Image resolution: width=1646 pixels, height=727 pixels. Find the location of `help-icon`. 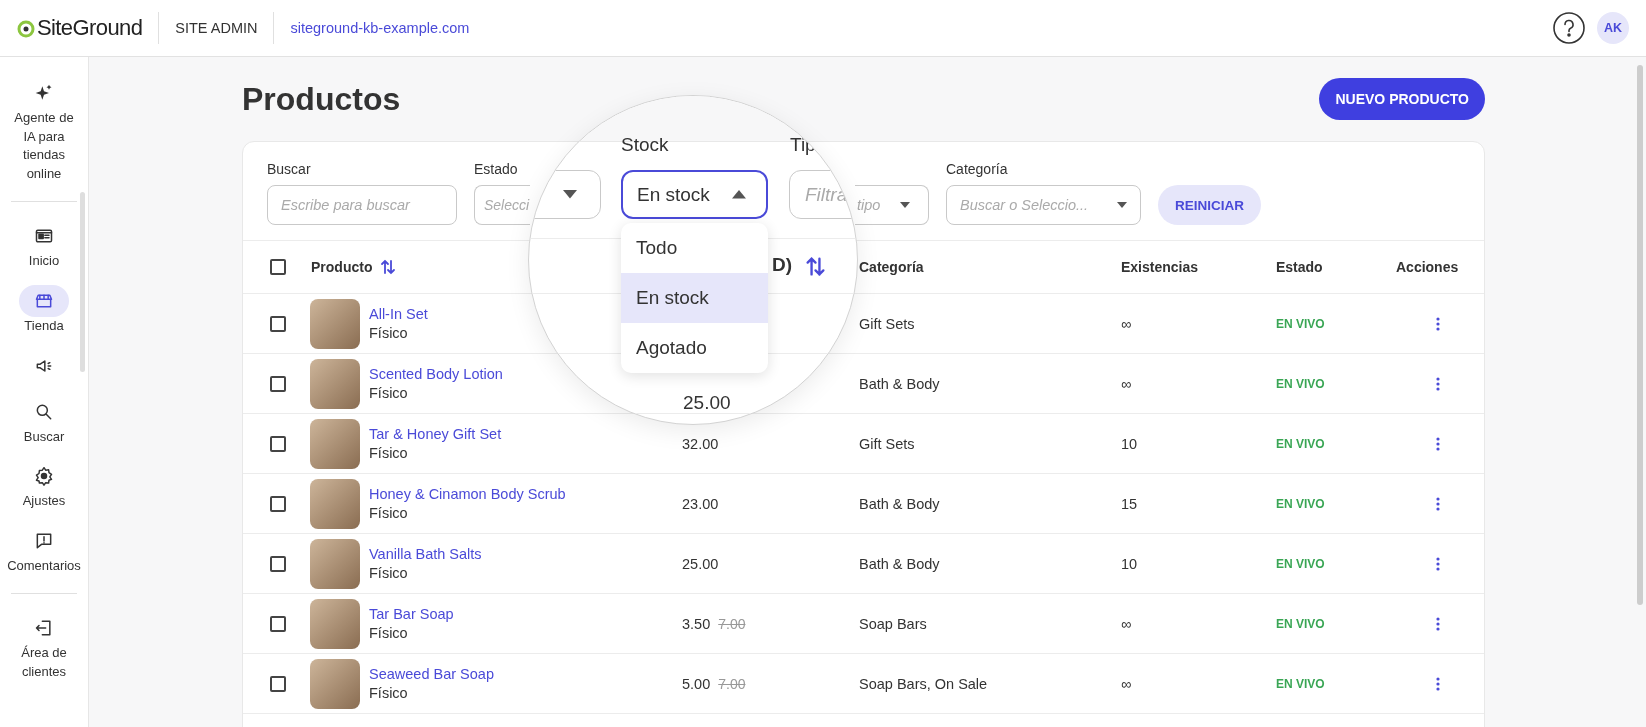

help-icon is located at coordinates (1569, 28).